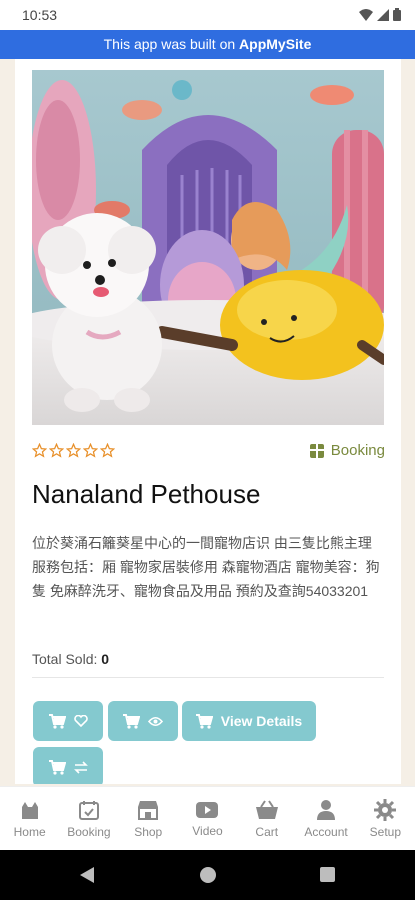 The width and height of the screenshot is (415, 900). Describe the element at coordinates (261, 721) in the screenshot. I see `view-details-label: View Details` at that location.